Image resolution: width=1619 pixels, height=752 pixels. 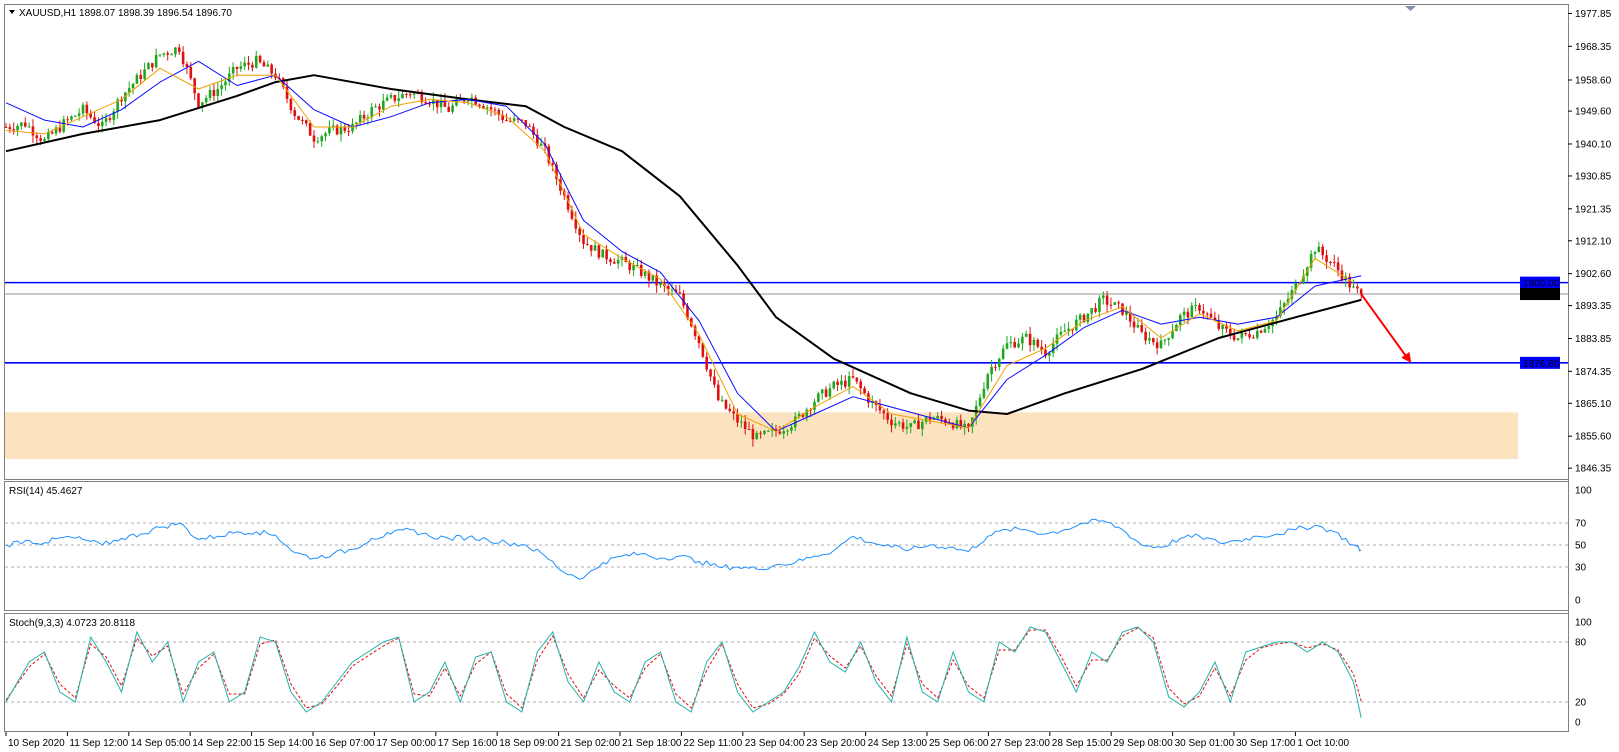 I want to click on price-tick-label: 1949.60, so click(x=1593, y=112).